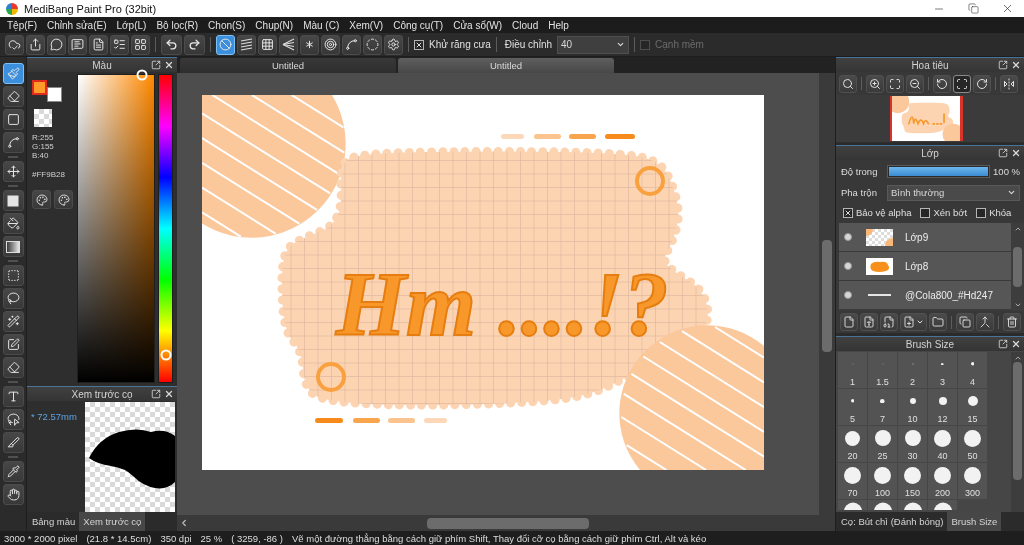 The image size is (1024, 545). Describe the element at coordinates (882, 444) in the screenshot. I see `brush-size-option: 25` at that location.